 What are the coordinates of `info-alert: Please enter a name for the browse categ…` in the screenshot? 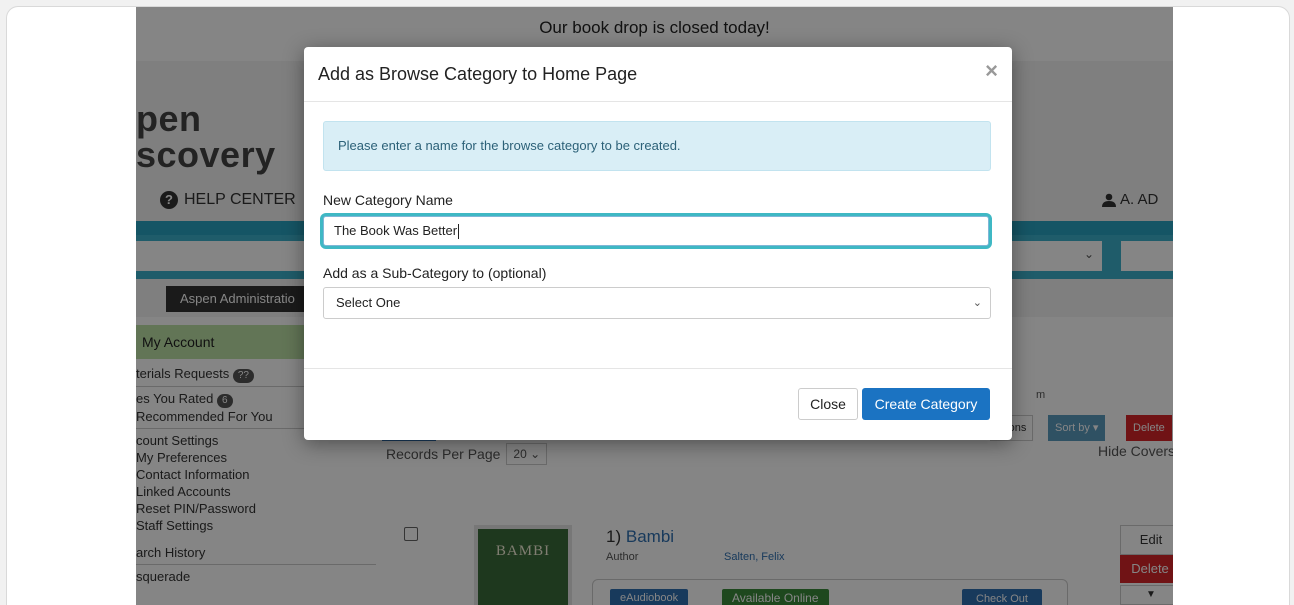 It's located at (657, 146).